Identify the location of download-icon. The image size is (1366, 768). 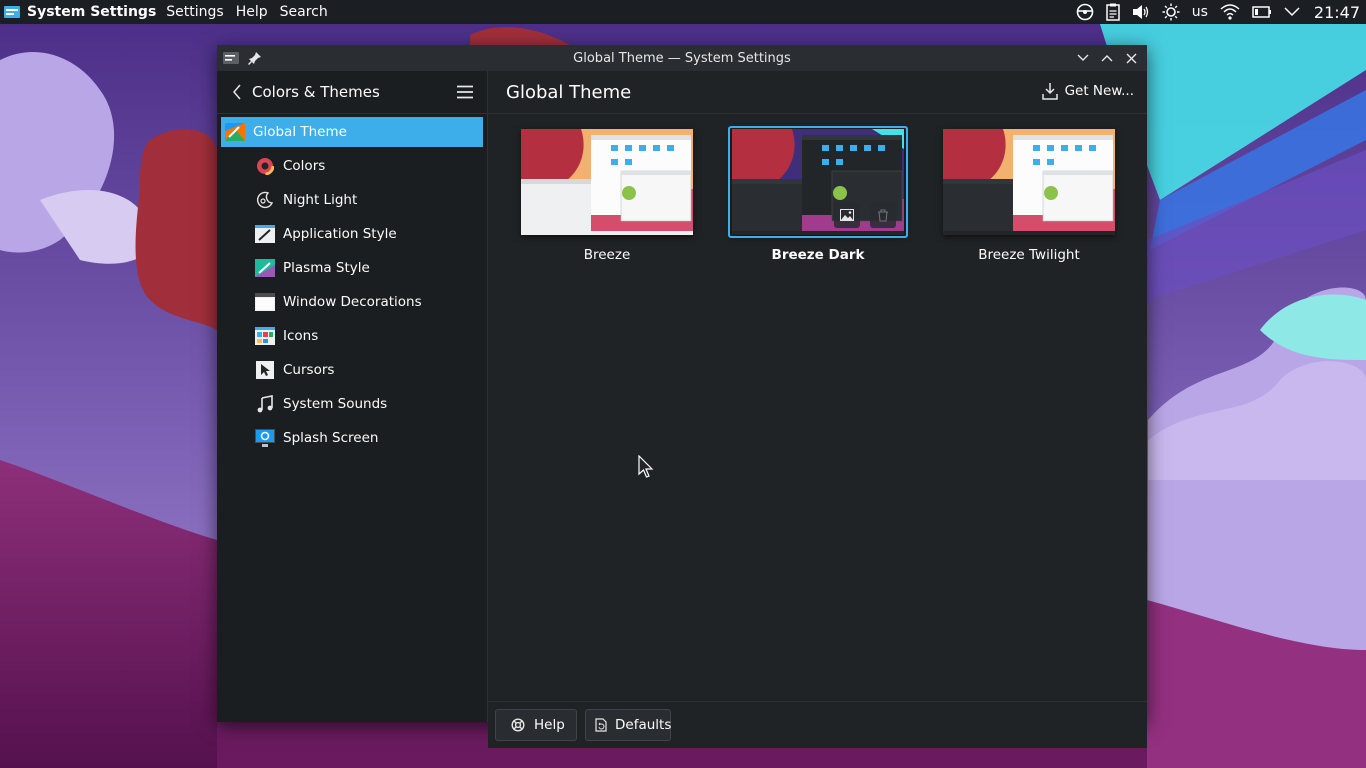
(1050, 91).